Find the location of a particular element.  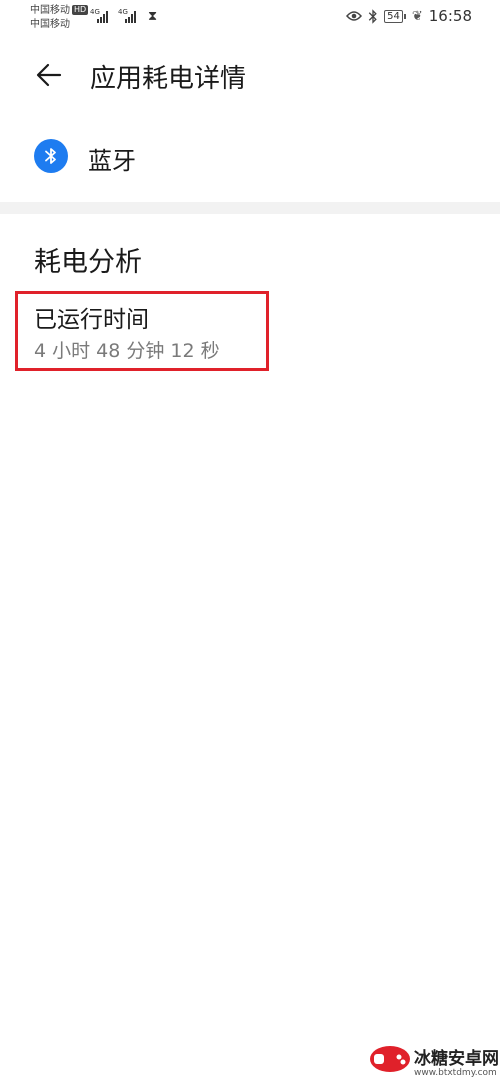

app-info-row: 蓝牙 is located at coordinates (250, 158).